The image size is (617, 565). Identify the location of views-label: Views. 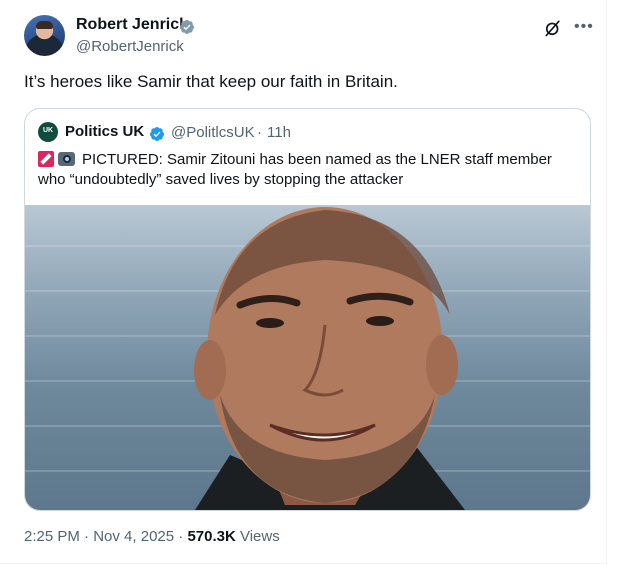
(257, 536).